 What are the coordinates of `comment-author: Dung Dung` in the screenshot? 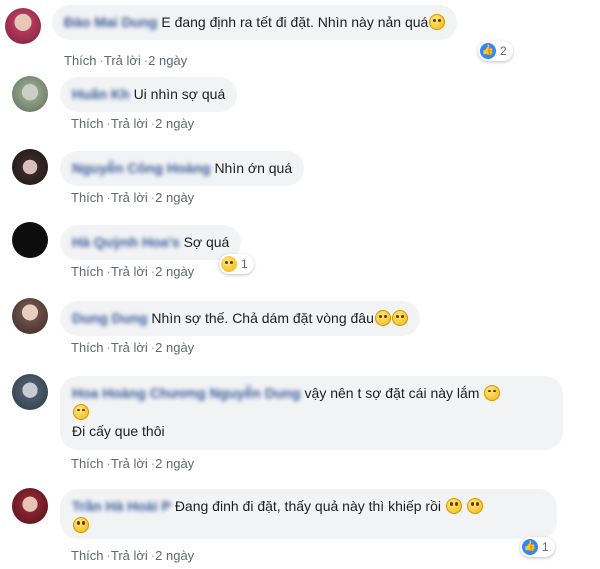 It's located at (109, 318).